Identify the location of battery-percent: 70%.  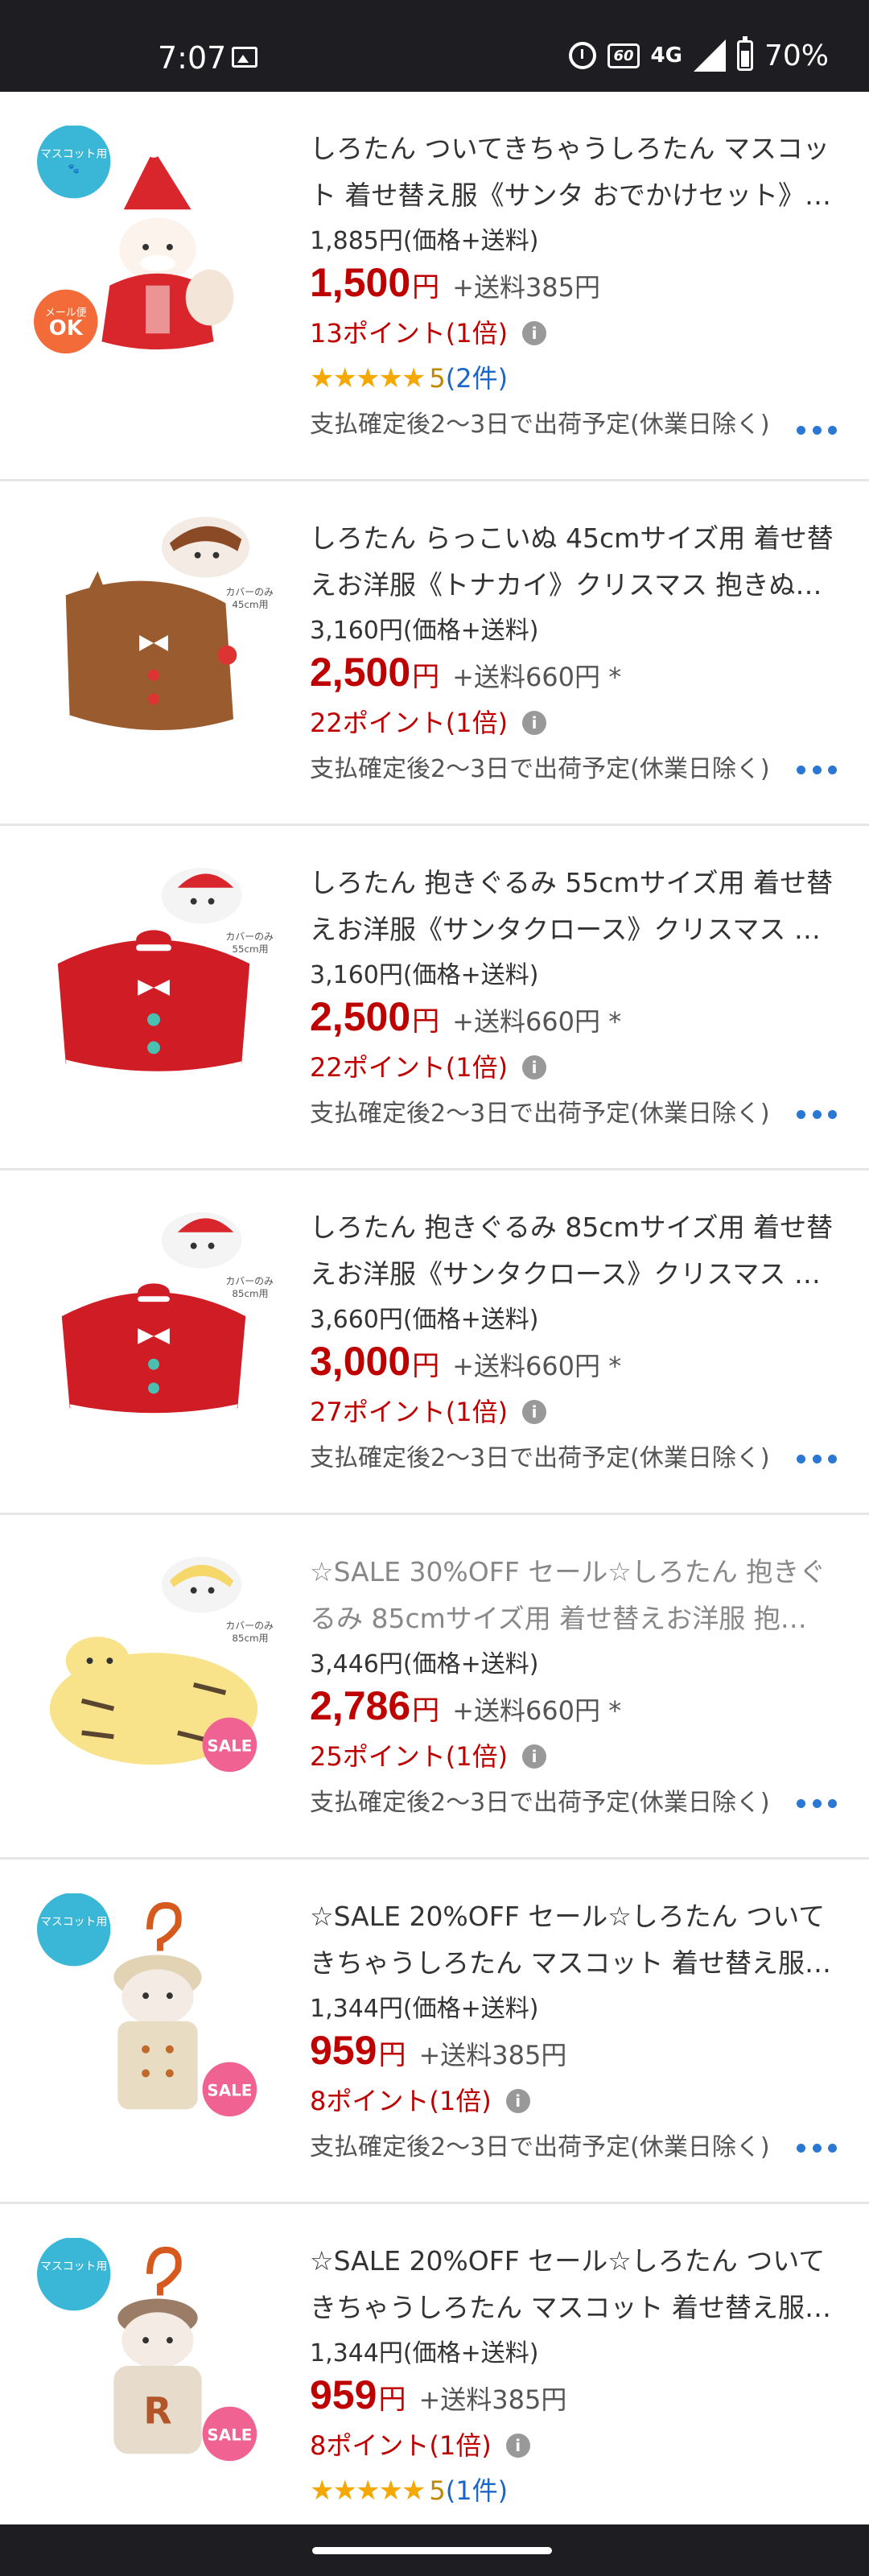
(796, 55).